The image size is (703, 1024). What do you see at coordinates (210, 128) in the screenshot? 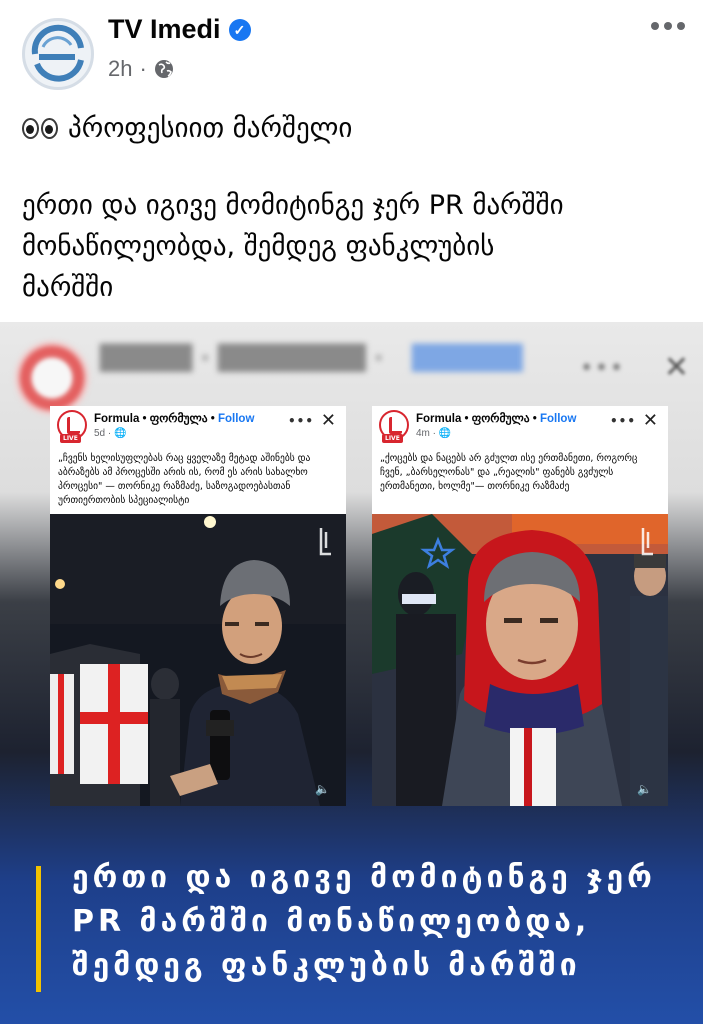
I see `caption-line-1: პროფესიით მარშელი` at bounding box center [210, 128].